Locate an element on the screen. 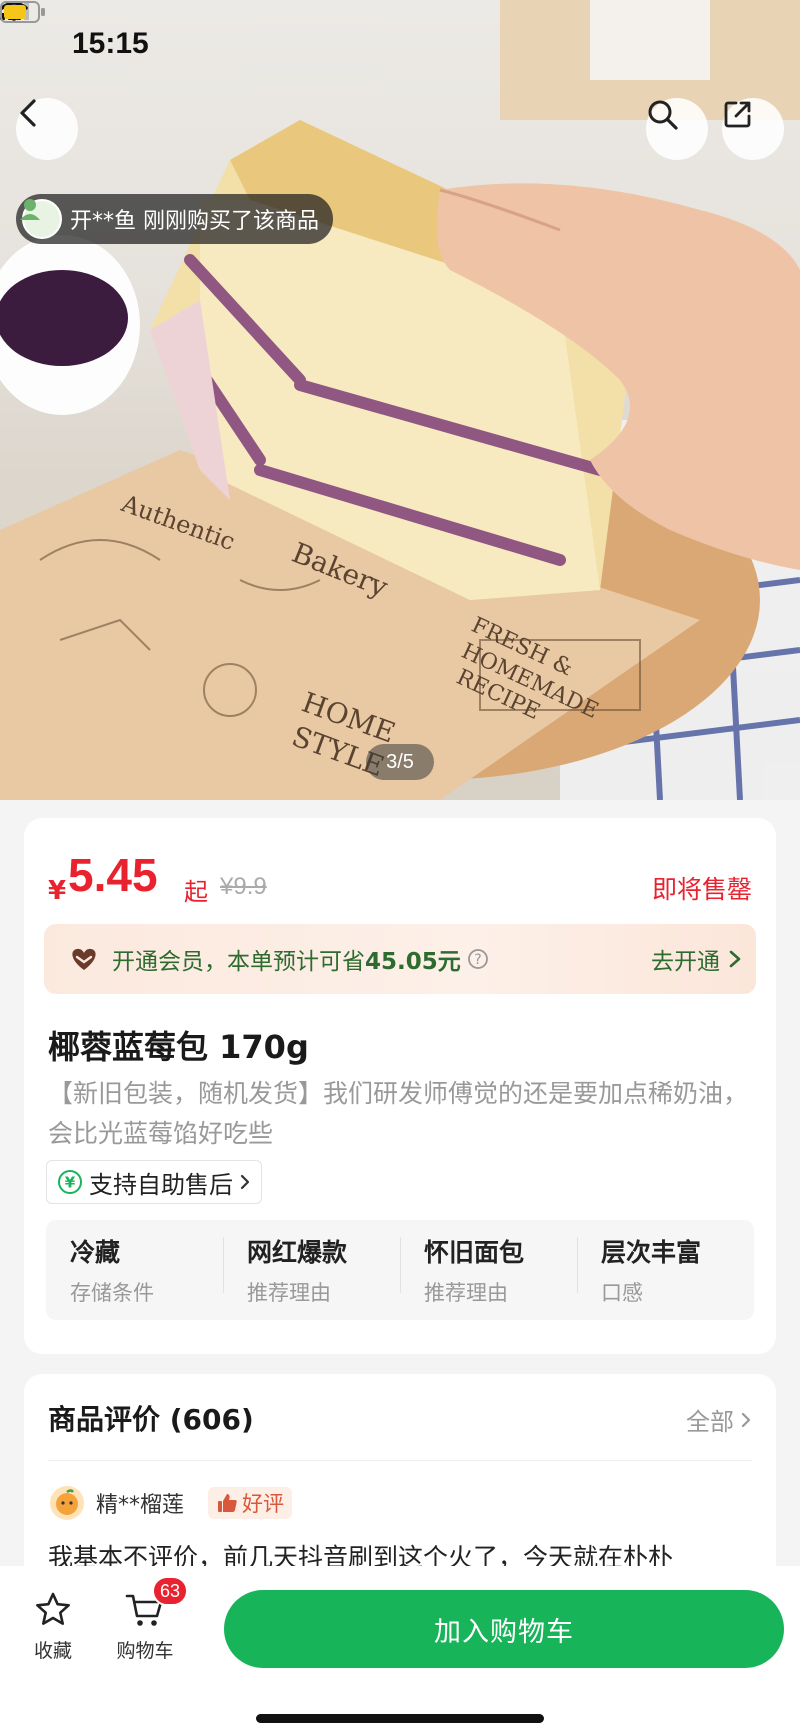  back-button is located at coordinates (47, 129).